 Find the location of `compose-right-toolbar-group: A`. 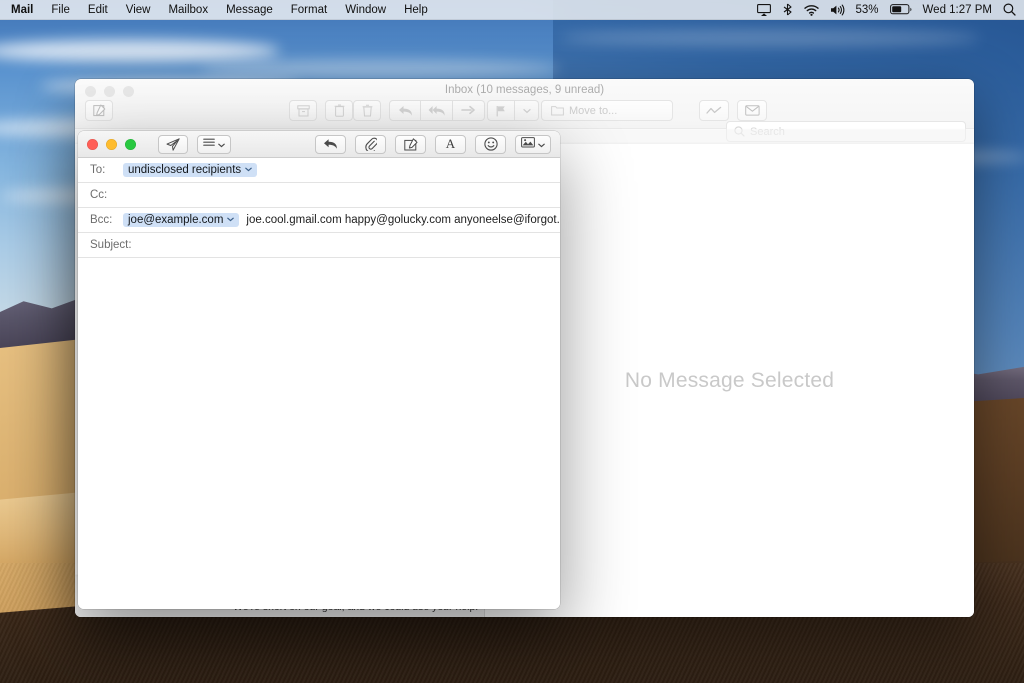

compose-right-toolbar-group: A is located at coordinates (433, 144).